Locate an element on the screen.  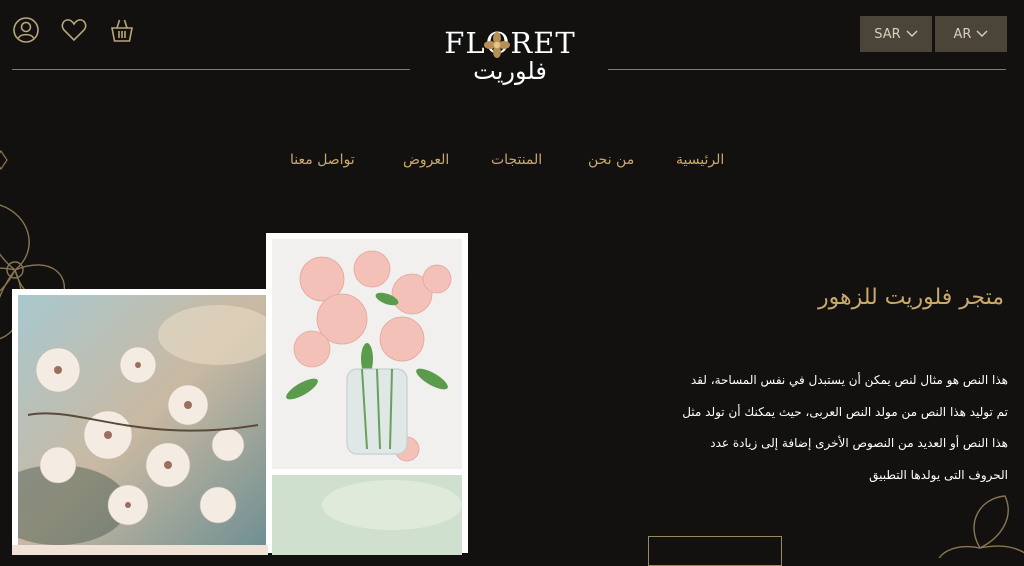
hero-cta-button is located at coordinates (715, 551).